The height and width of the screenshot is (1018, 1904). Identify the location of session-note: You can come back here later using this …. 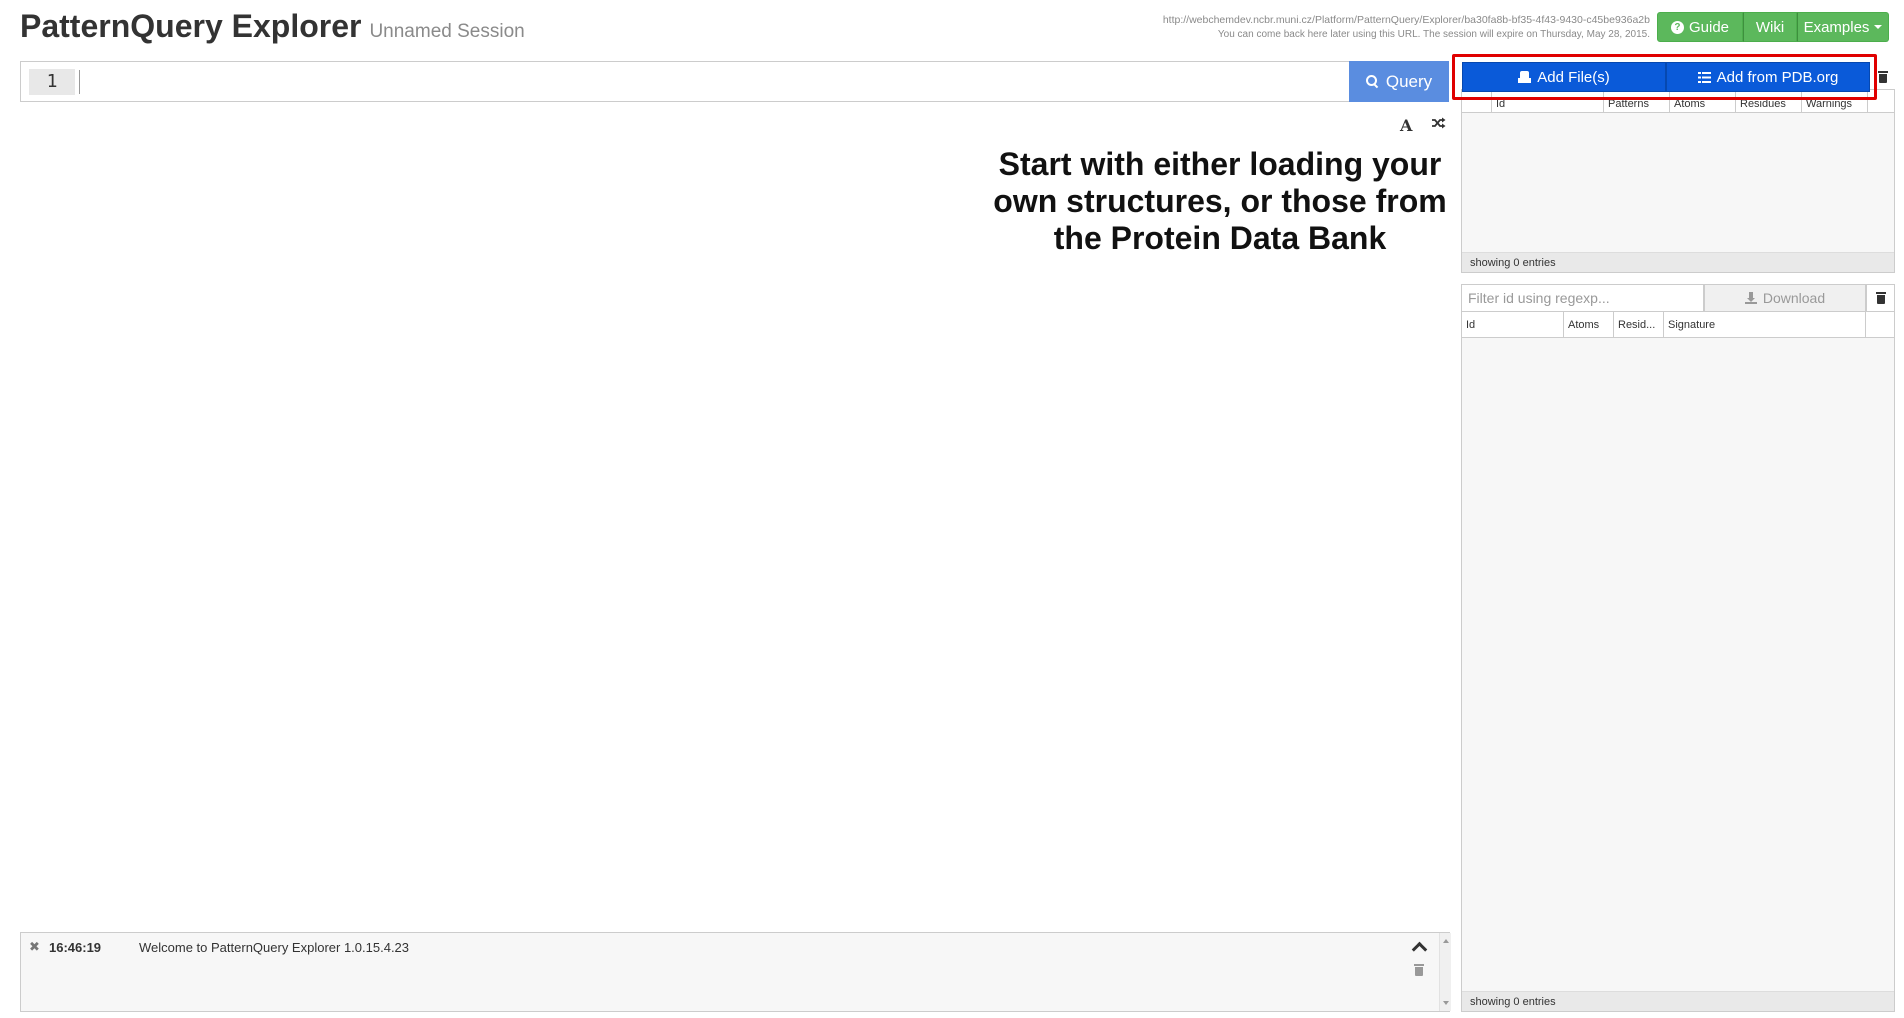
(1433, 34).